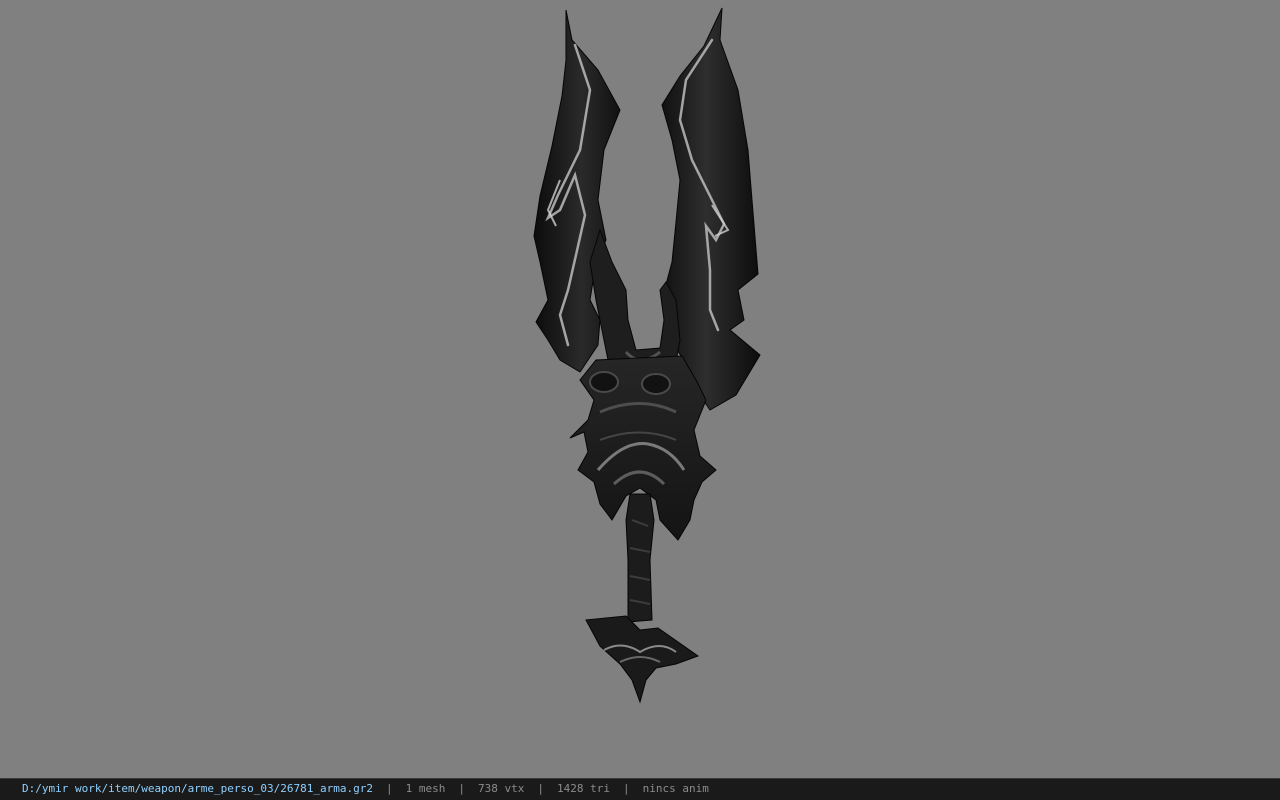 This screenshot has width=1280, height=800. Describe the element at coordinates (675, 788) in the screenshot. I see `anim-status: nincs anim` at that location.